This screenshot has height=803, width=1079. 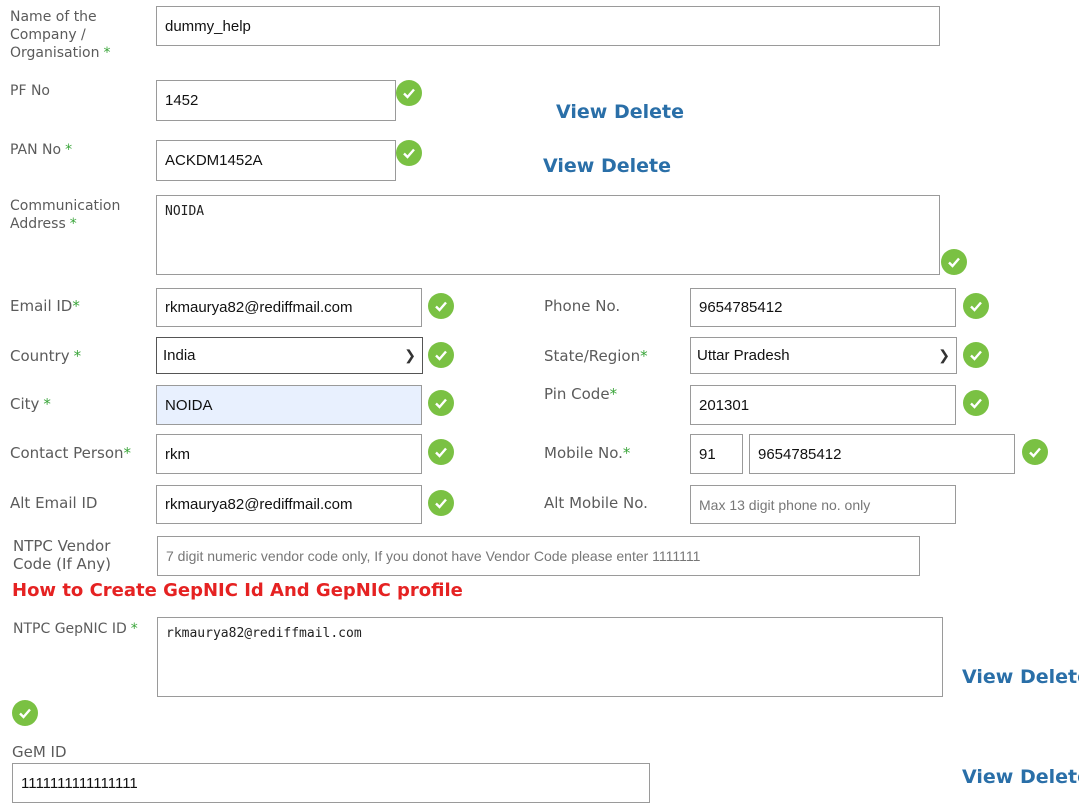 I want to click on email-input: rkmaurya82@rediffmail.com, so click(x=289, y=307).